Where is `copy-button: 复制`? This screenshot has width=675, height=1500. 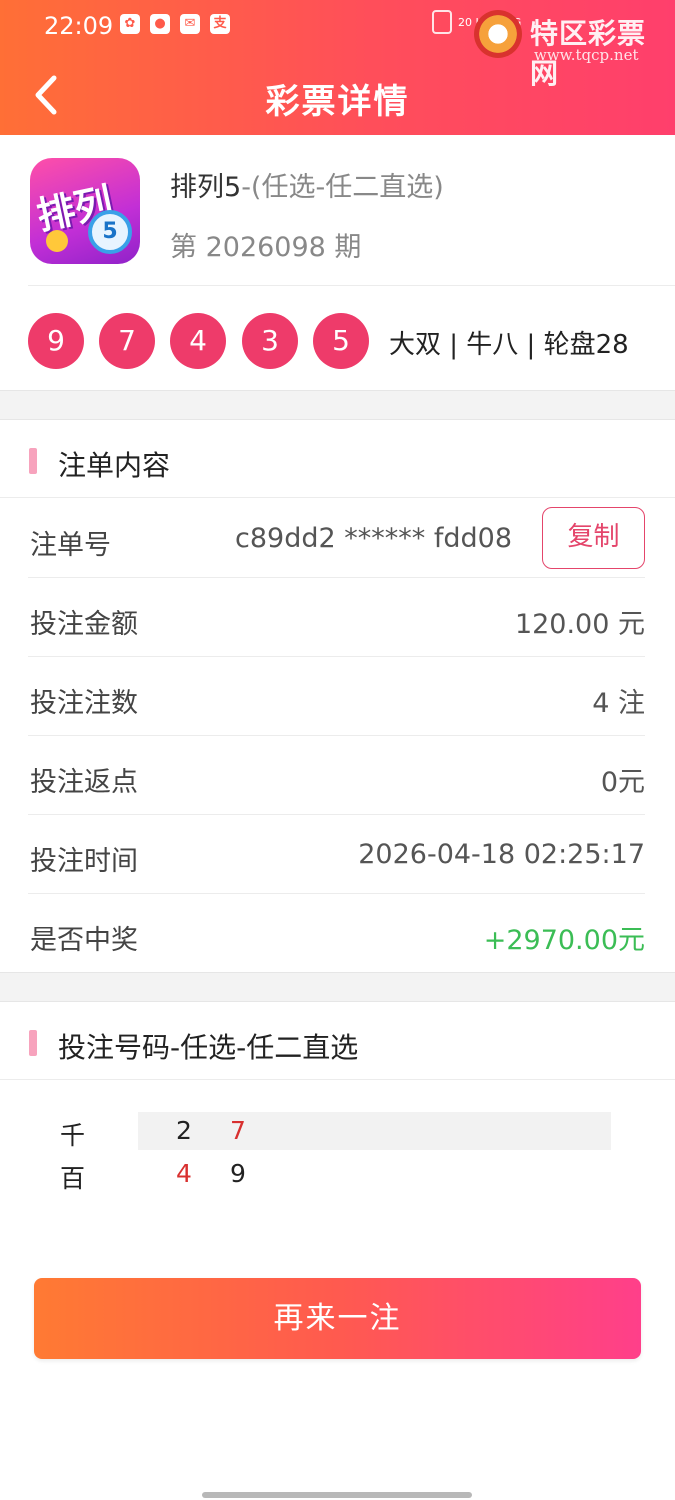
copy-button: 复制 is located at coordinates (593, 538).